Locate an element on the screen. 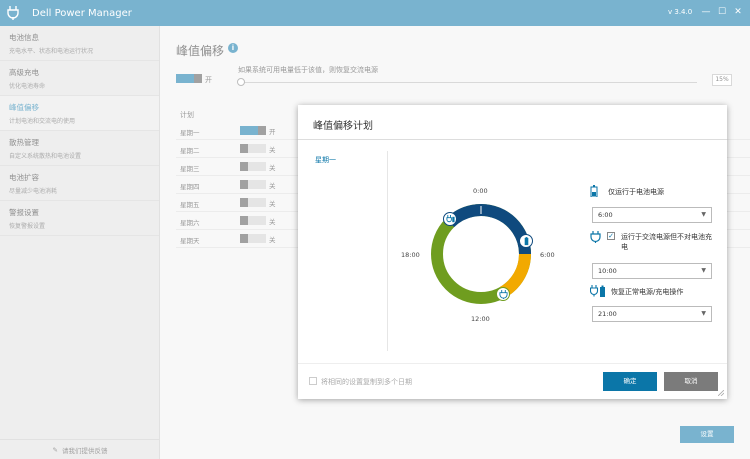 This screenshot has height=459, width=750. clock-label-top: 0:00 is located at coordinates (480, 191).